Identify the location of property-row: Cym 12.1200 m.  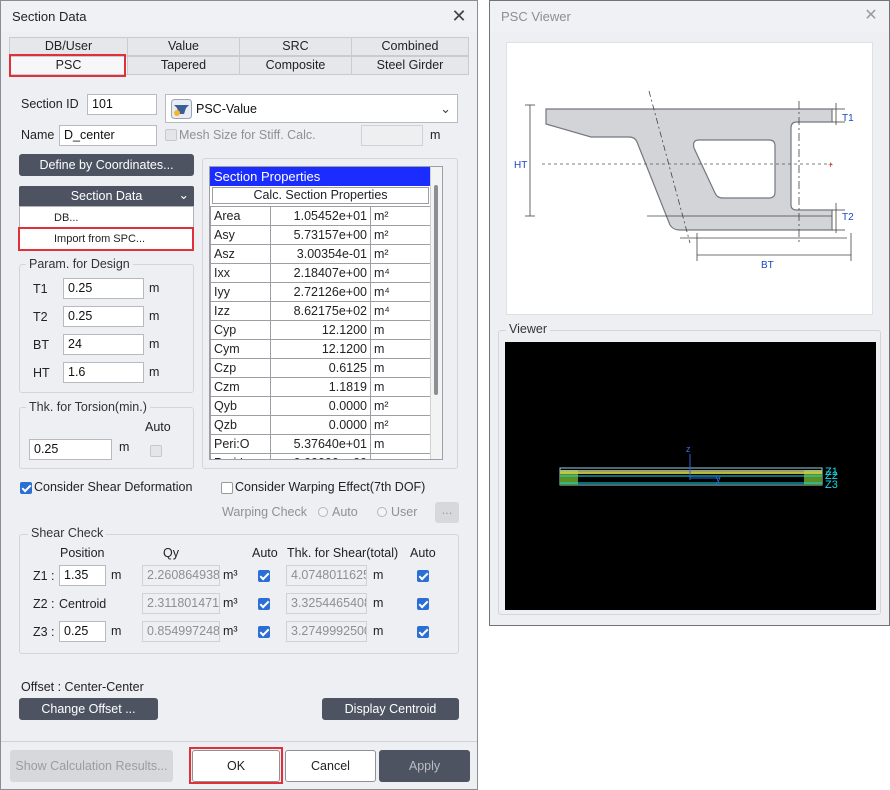
(321, 349).